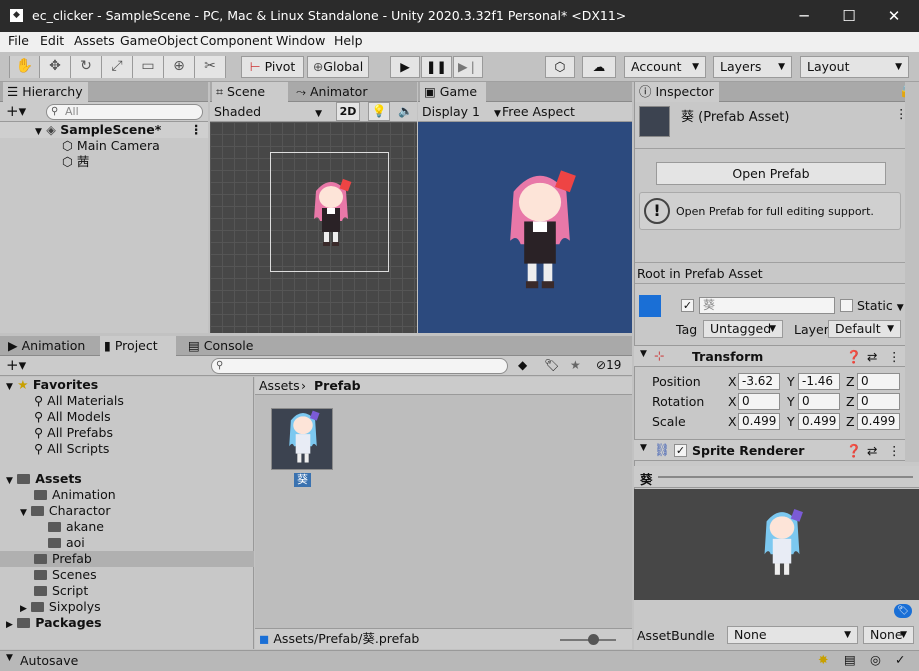  What do you see at coordinates (804, 16) in the screenshot?
I see `minimize-icon: ─` at bounding box center [804, 16].